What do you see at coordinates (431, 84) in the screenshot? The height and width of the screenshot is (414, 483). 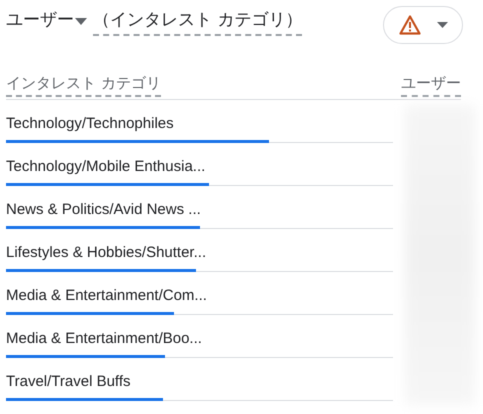 I see `column-header: ユーザー` at bounding box center [431, 84].